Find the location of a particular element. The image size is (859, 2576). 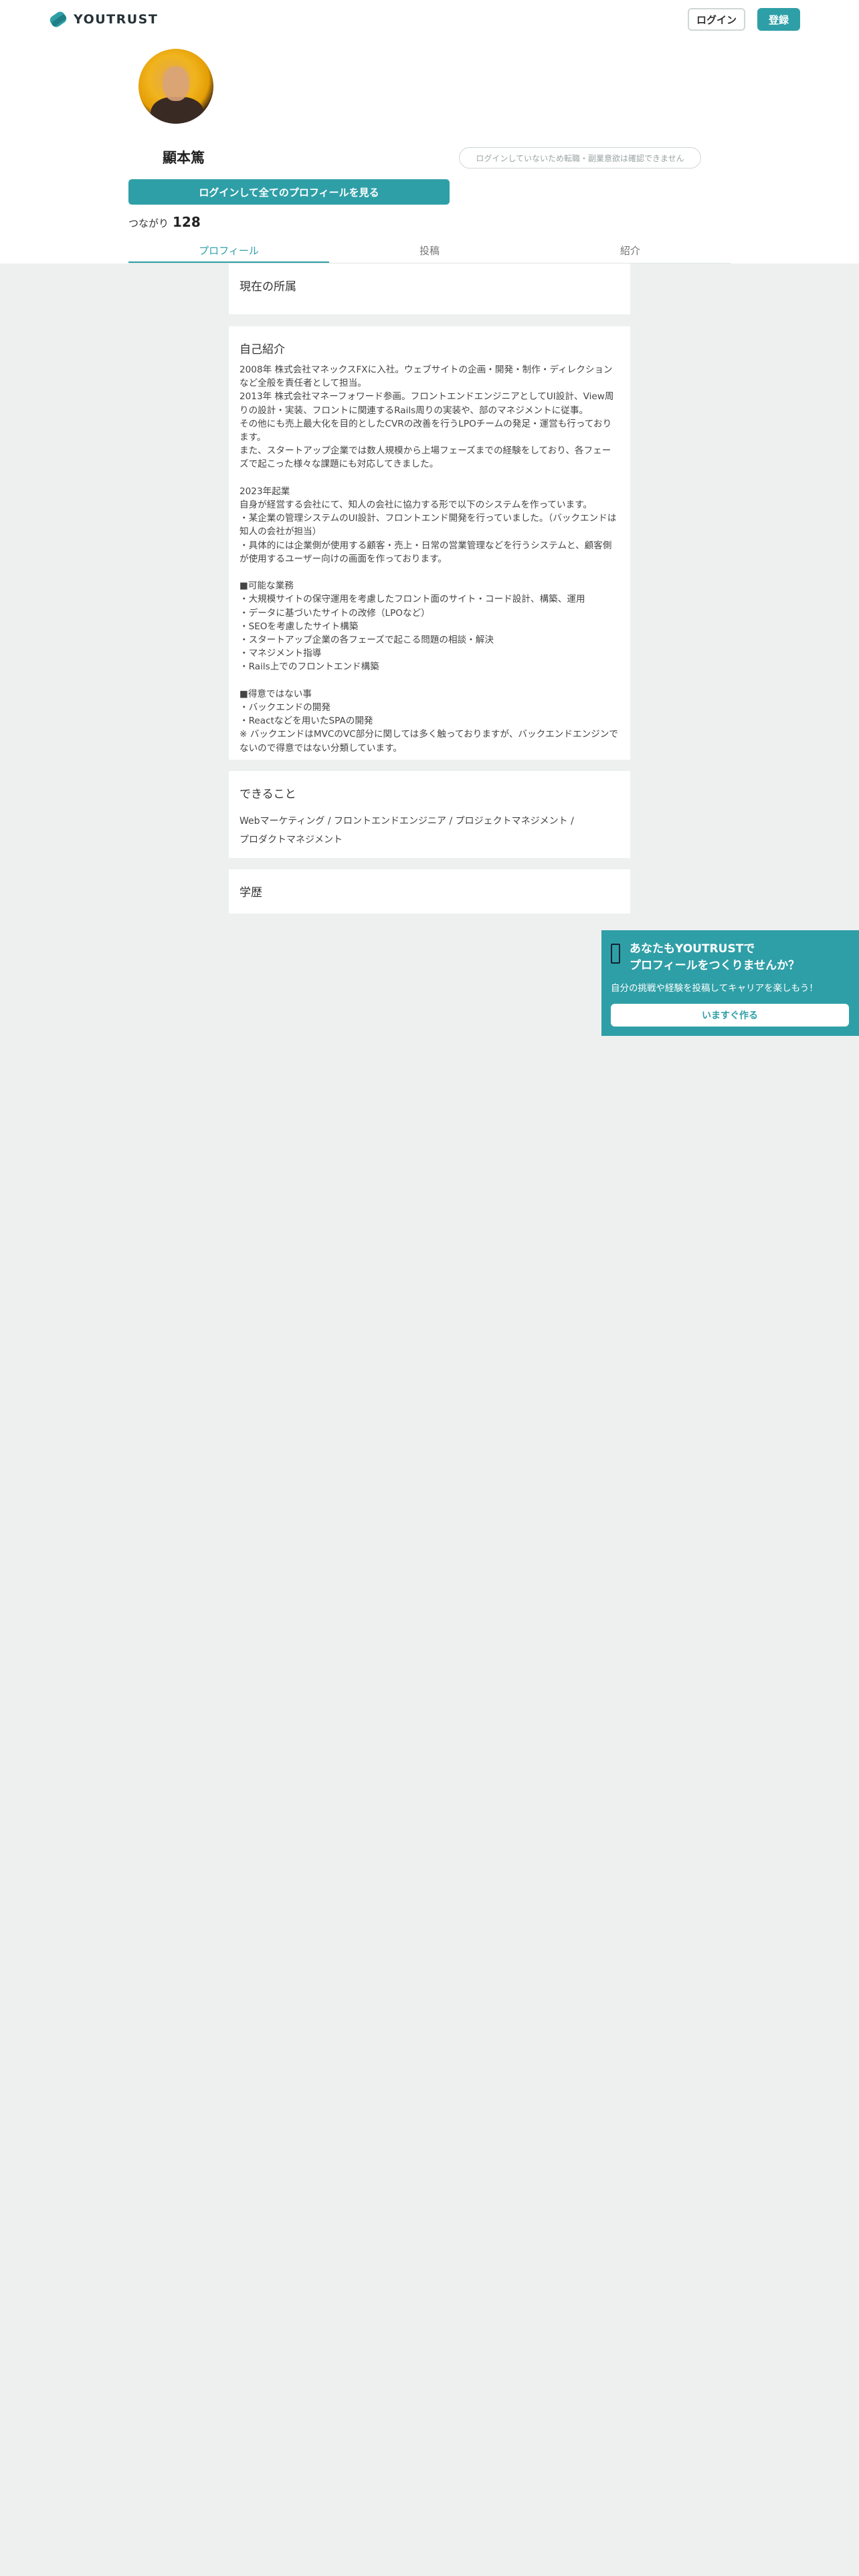

visibility-notice: ログインしていないため転職・副業意欲は確認できません is located at coordinates (580, 158).